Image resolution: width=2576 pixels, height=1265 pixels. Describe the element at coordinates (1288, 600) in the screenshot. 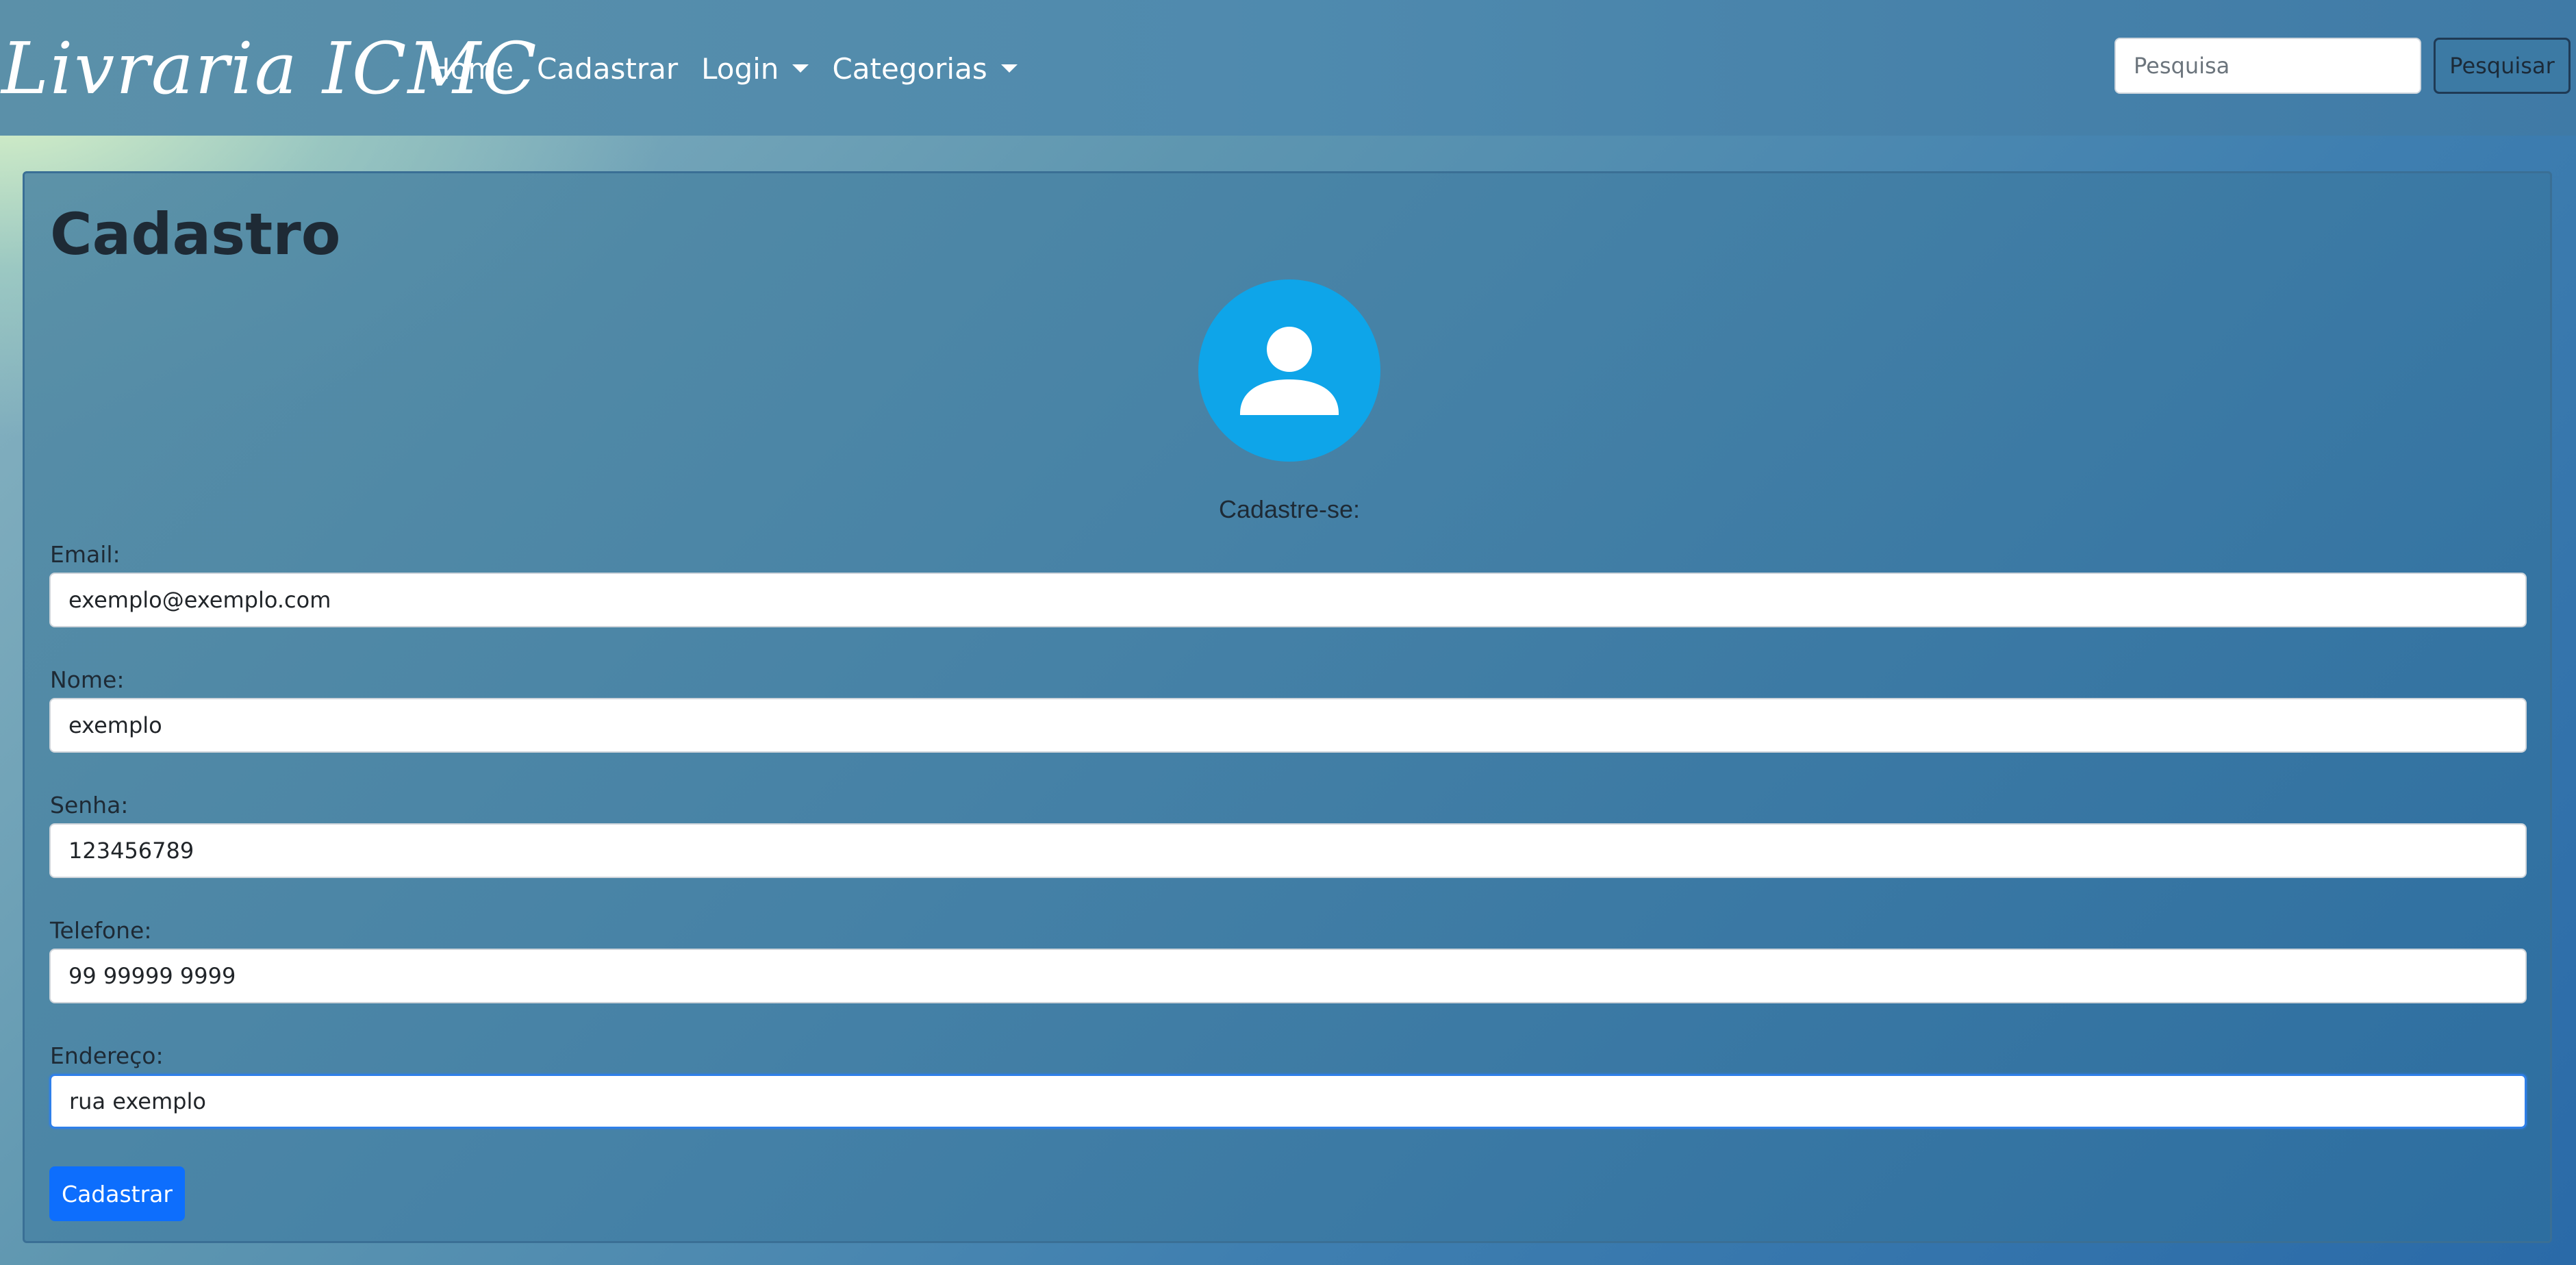

I see `email-field` at that location.